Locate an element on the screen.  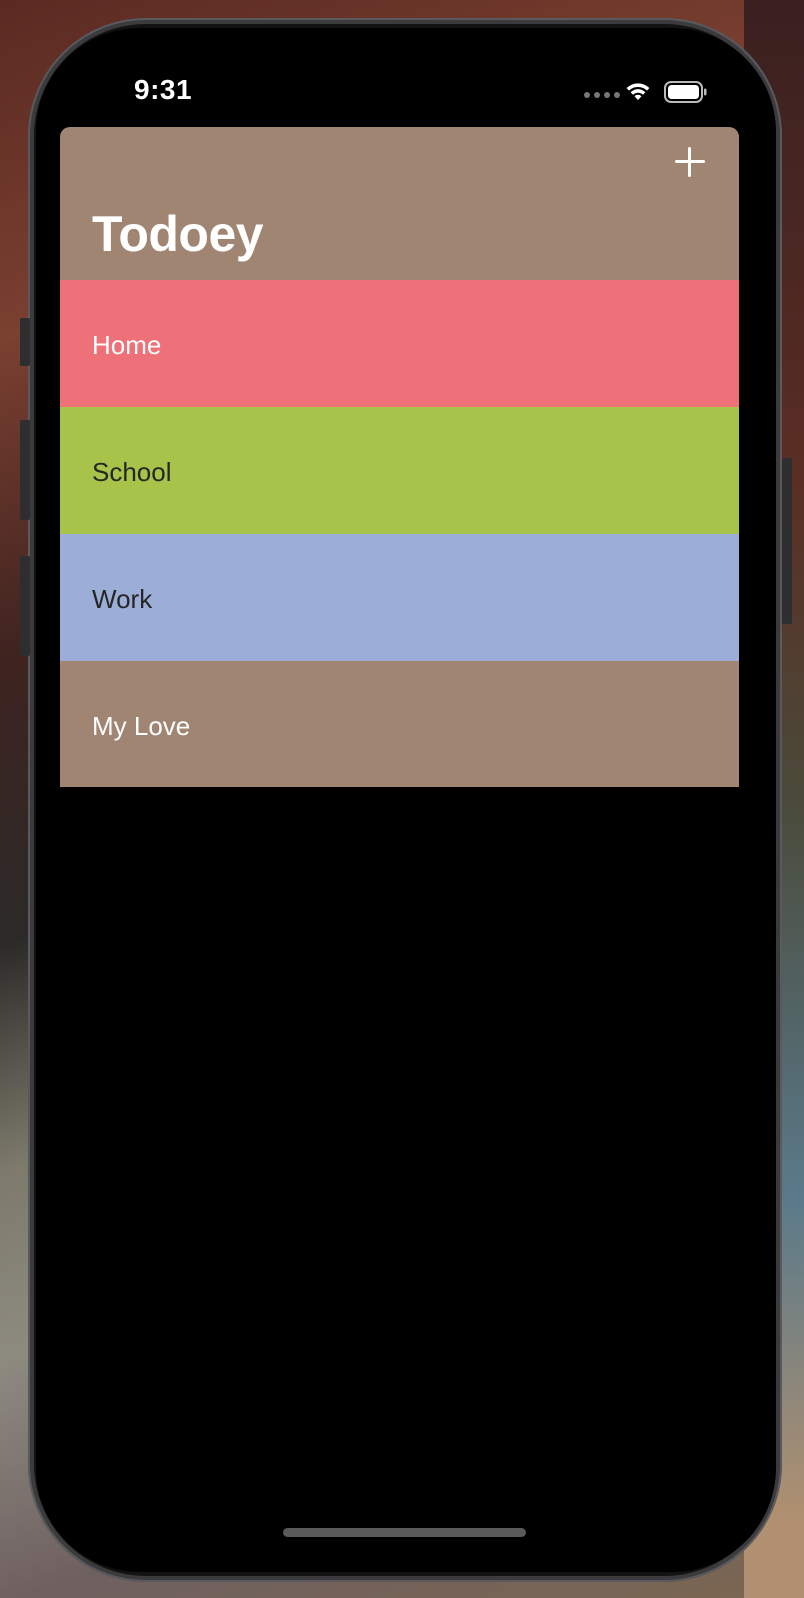
category-row: My Love is located at coordinates (399, 724).